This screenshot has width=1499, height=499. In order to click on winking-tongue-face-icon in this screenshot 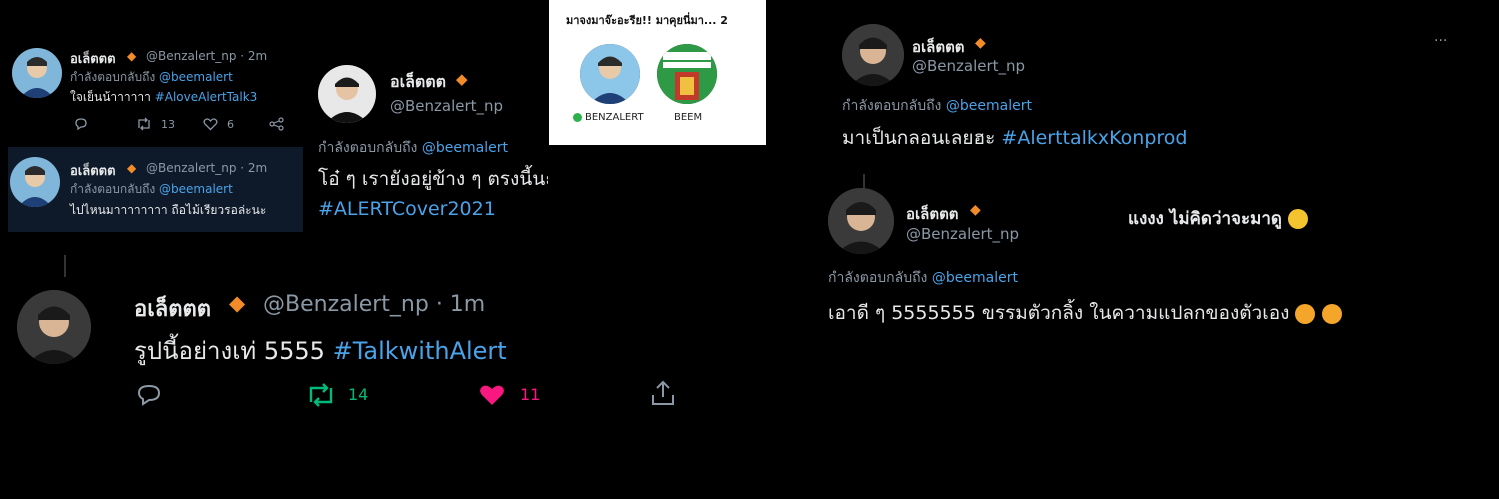, I will do `click(1305, 313)`.